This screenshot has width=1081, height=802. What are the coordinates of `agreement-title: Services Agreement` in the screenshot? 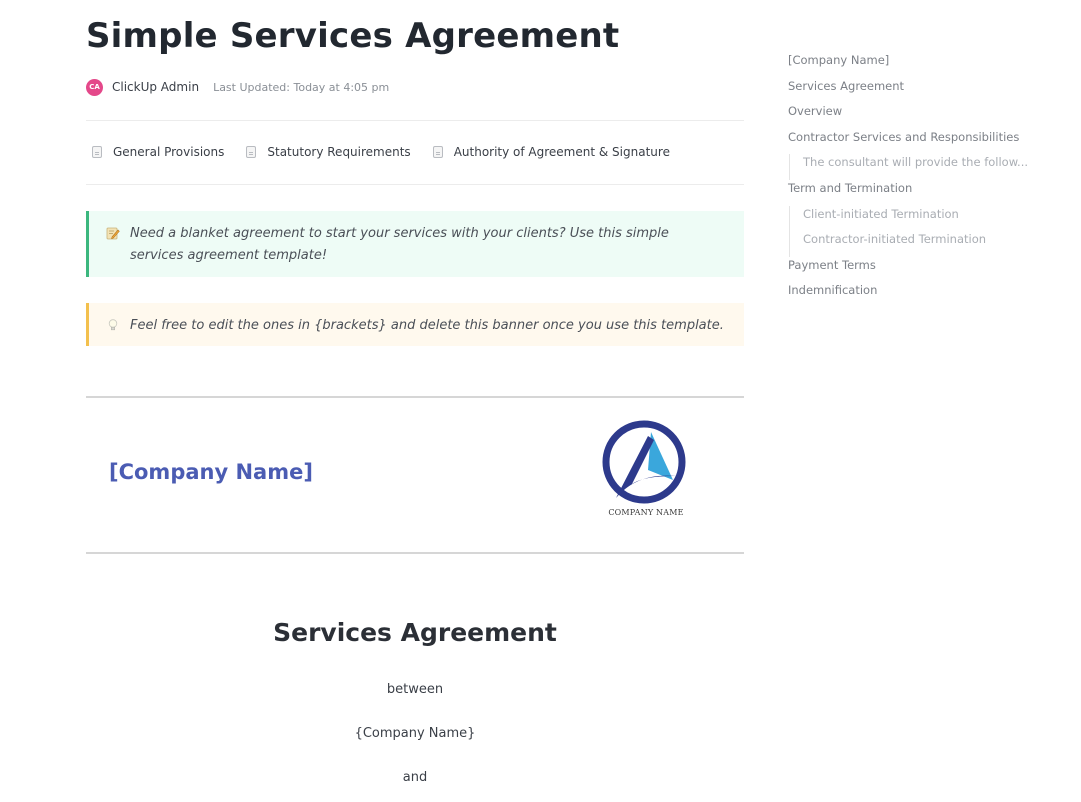 It's located at (415, 632).